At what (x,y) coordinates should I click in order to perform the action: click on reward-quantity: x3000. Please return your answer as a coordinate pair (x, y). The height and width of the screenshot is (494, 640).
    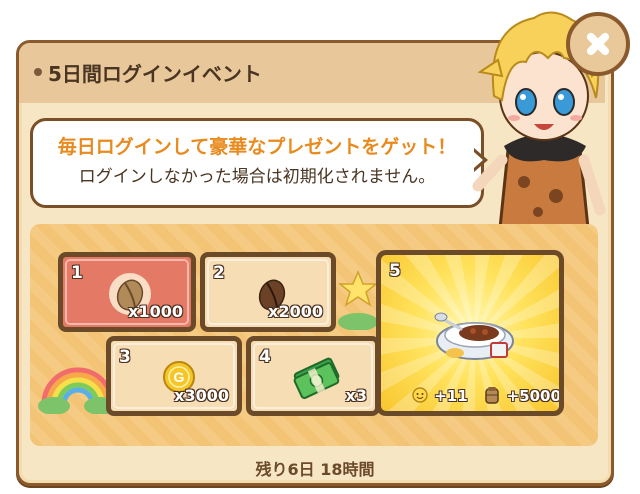
    Looking at the image, I should click on (201, 395).